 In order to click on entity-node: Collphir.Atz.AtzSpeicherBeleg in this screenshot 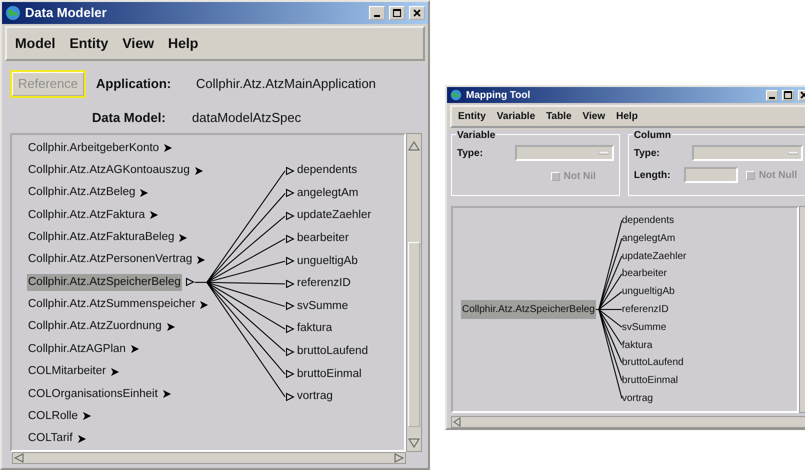, I will do `click(528, 309)`.